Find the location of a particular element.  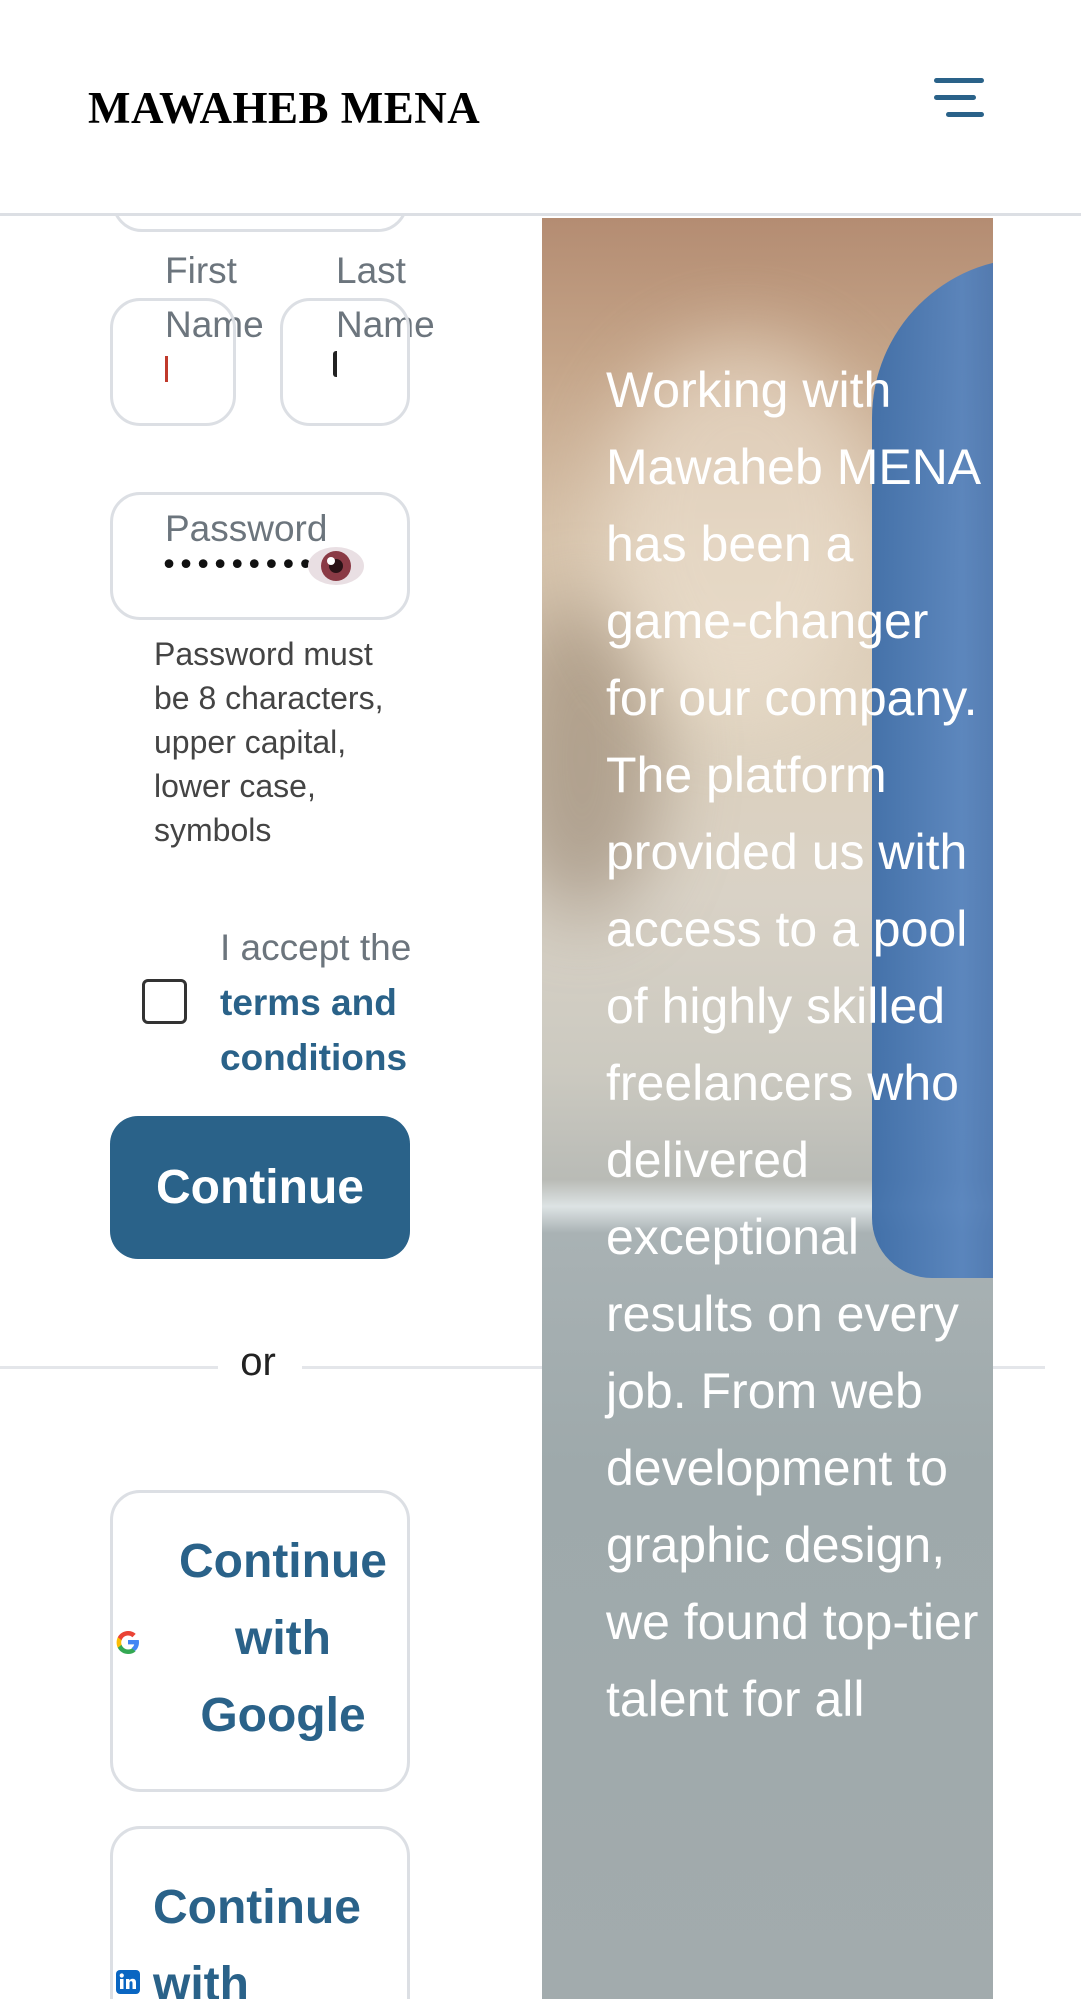

google-icon is located at coordinates (128, 1642).